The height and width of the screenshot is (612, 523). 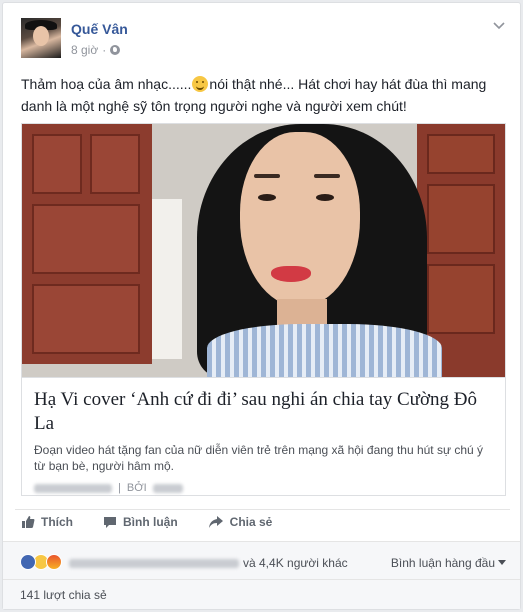 I want to click on author-name: Quế Vân, so click(x=99, y=29).